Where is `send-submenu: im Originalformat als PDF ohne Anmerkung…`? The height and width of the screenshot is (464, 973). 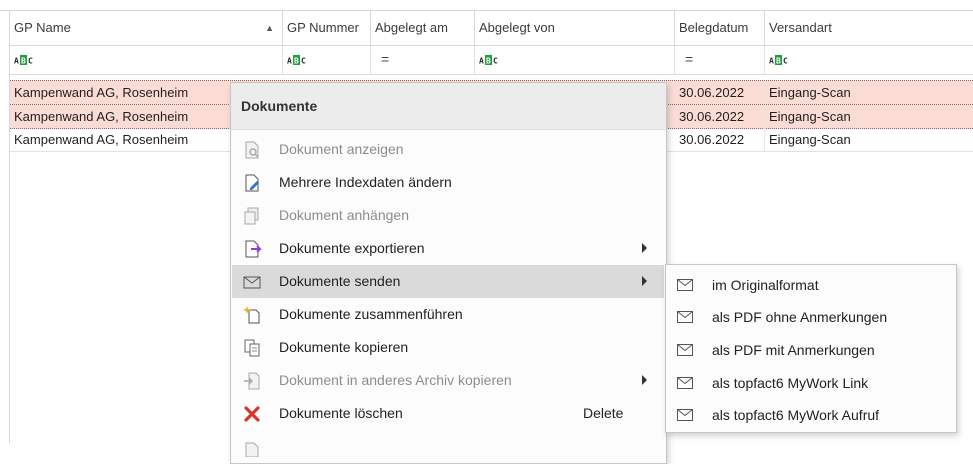 send-submenu: im Originalformat als PDF ohne Anmerkung… is located at coordinates (811, 348).